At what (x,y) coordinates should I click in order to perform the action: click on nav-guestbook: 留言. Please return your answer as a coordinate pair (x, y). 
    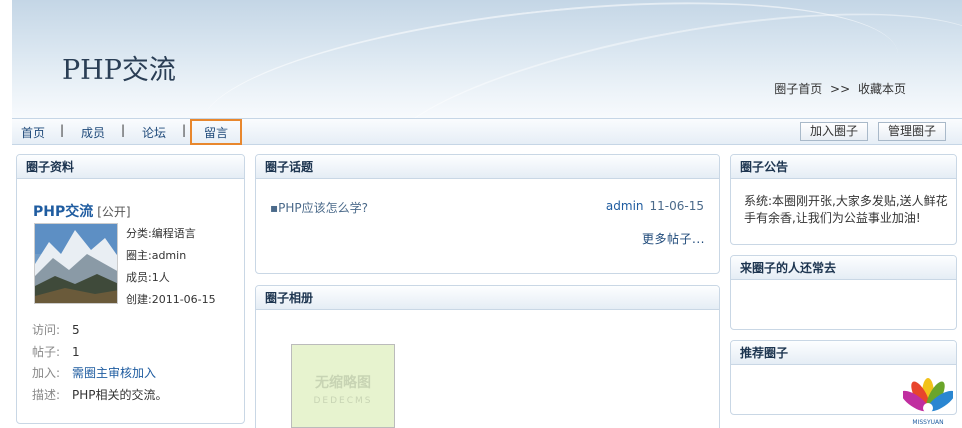
    Looking at the image, I should click on (216, 132).